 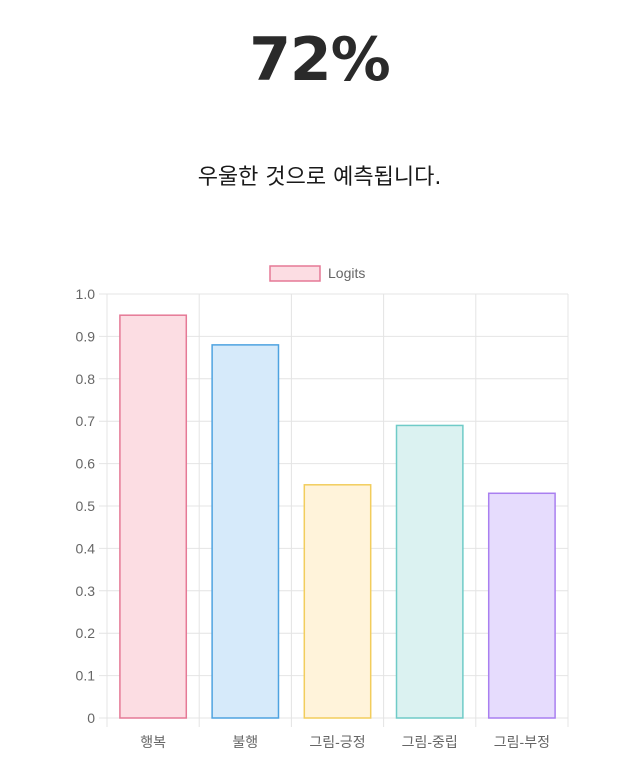 I want to click on chart-legend: Logits, so click(x=317, y=273).